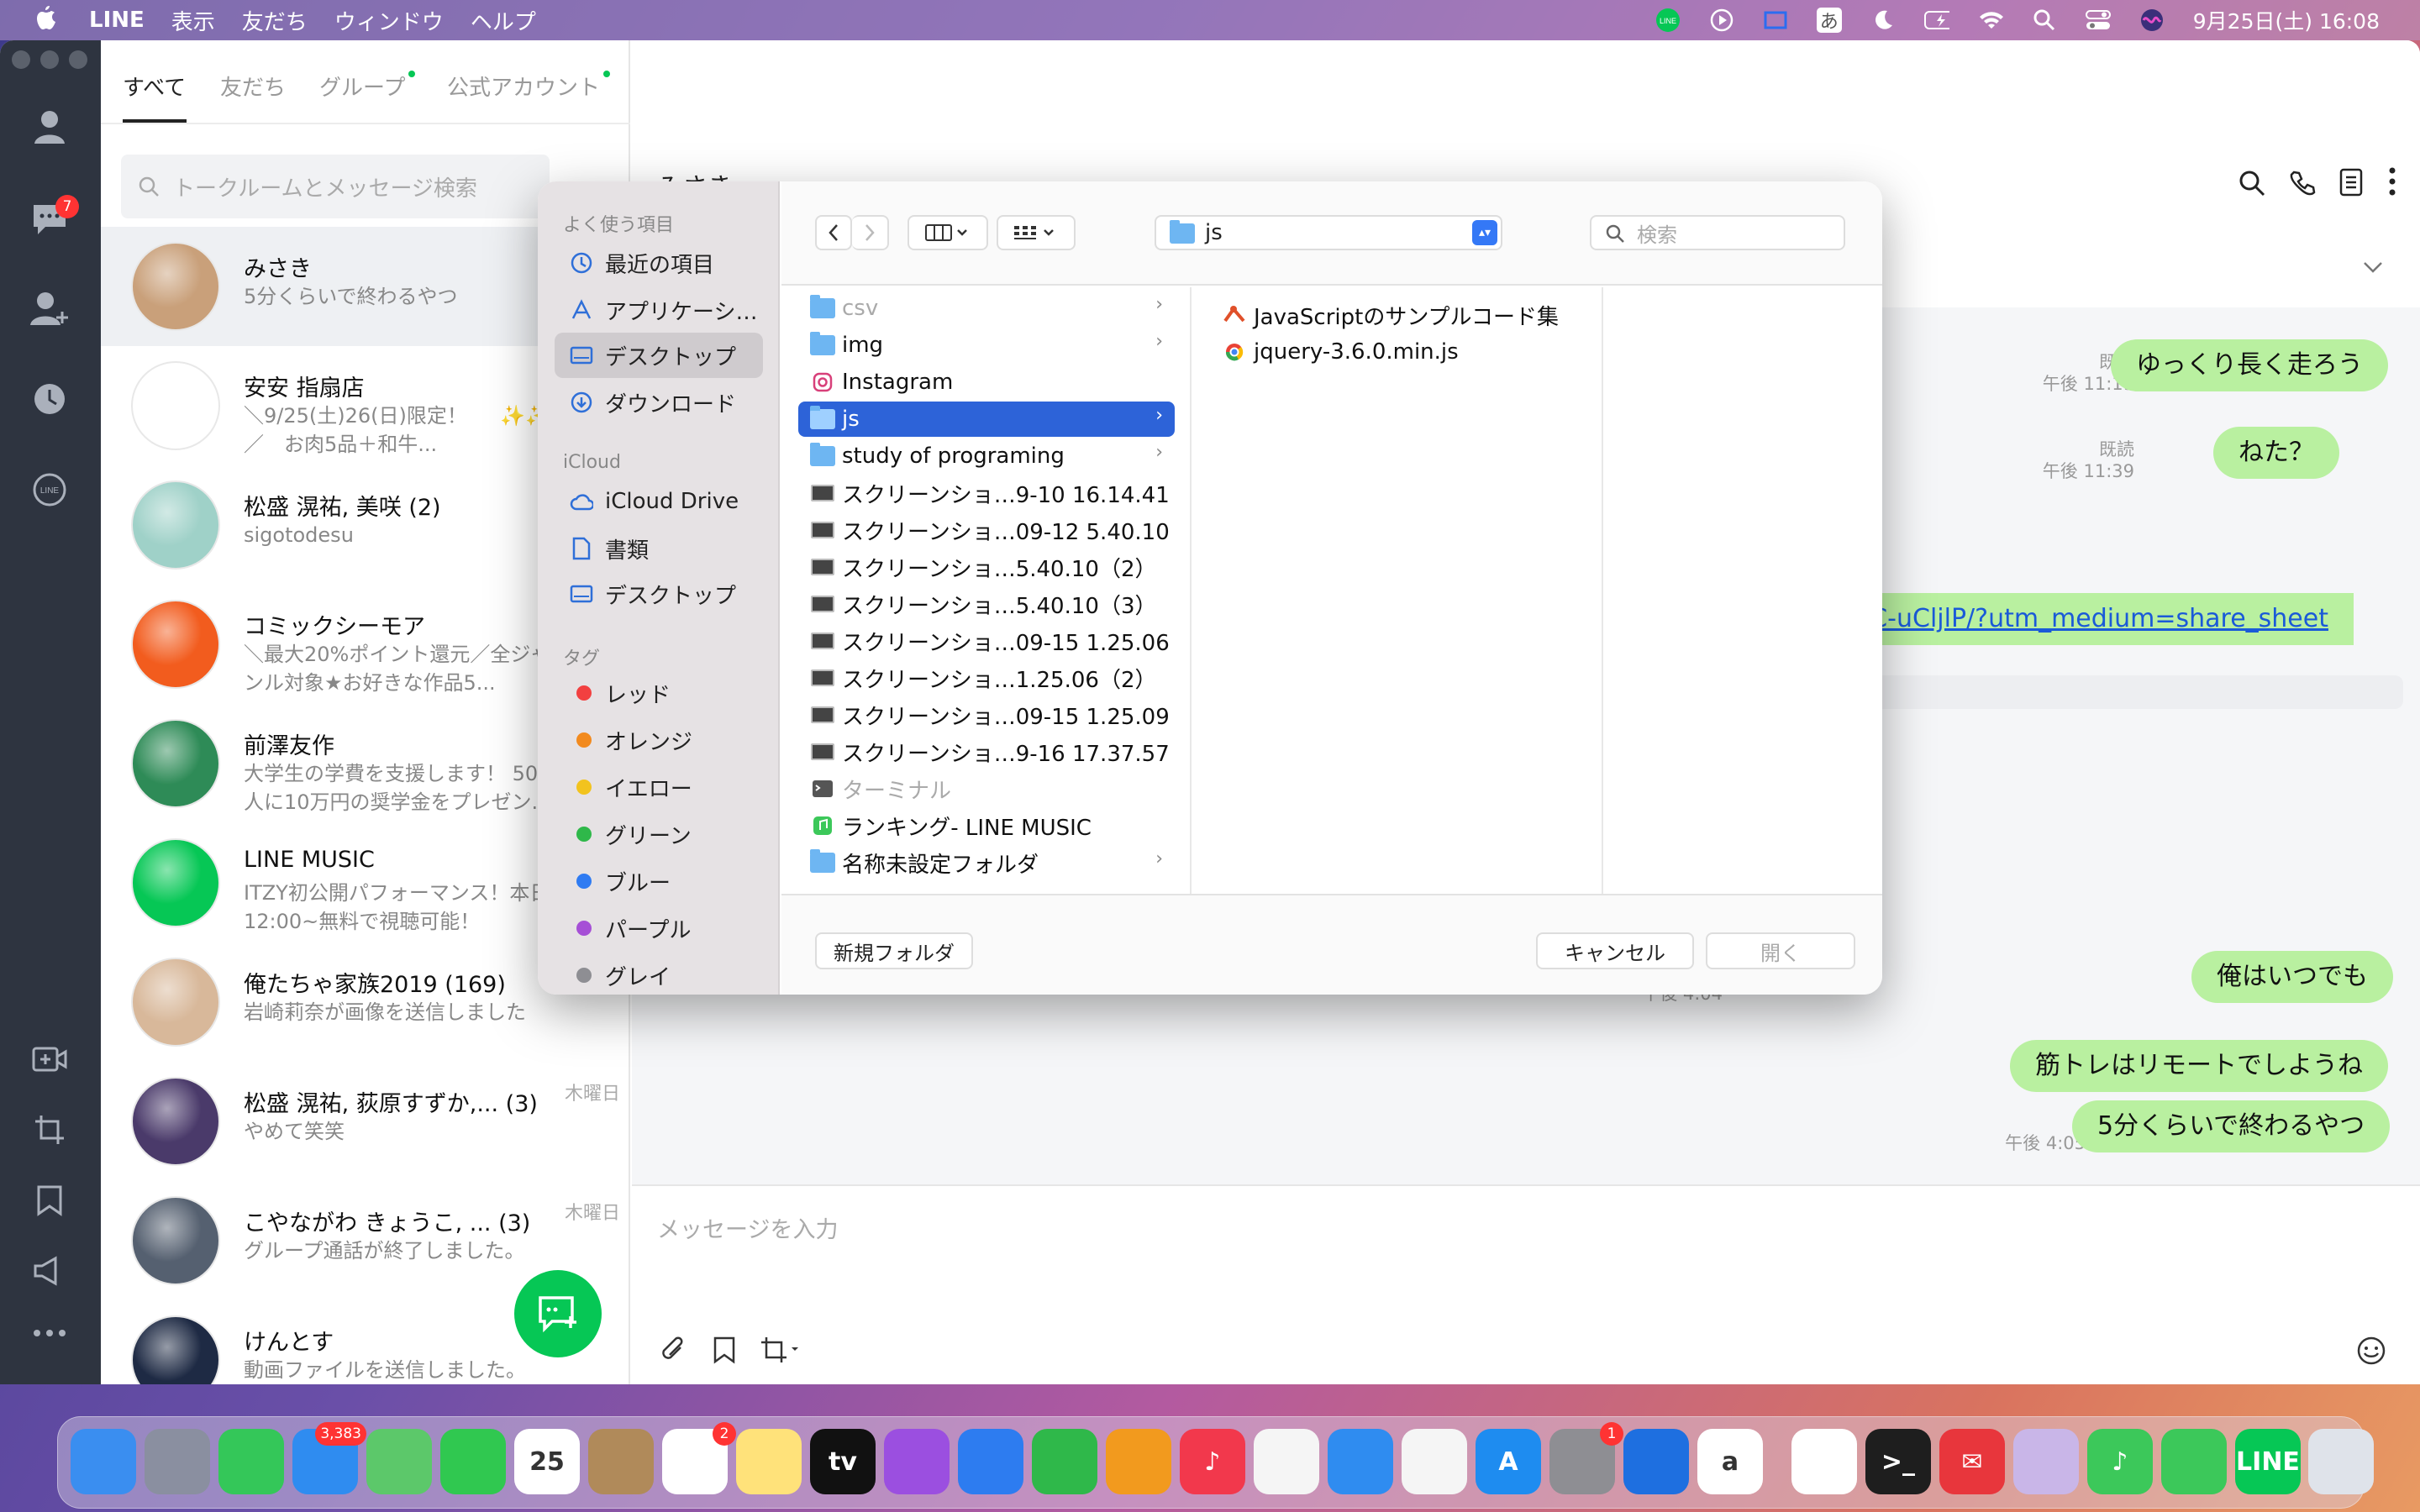 This screenshot has width=2420, height=1512. I want to click on window-close-button, so click(21, 59).